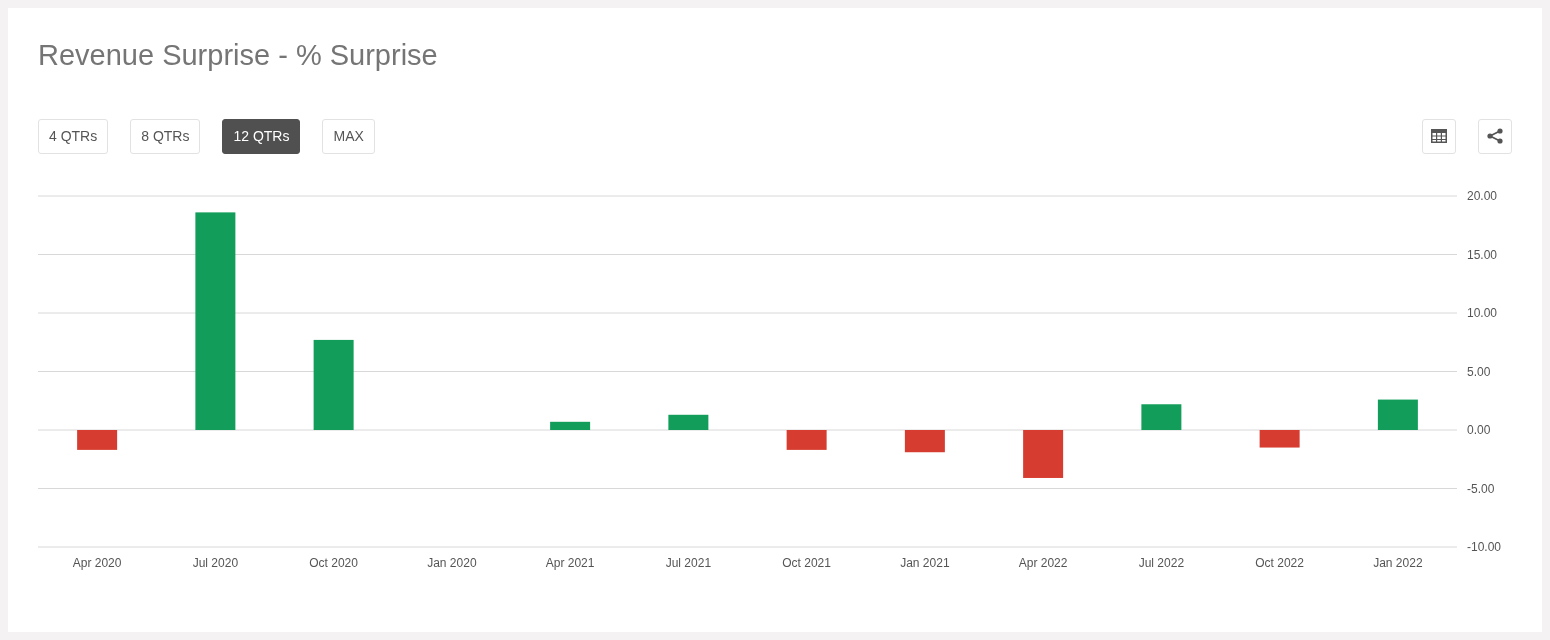 The width and height of the screenshot is (1550, 640). I want to click on chart-title: Revenue Surprise - % Surprise, so click(238, 55).